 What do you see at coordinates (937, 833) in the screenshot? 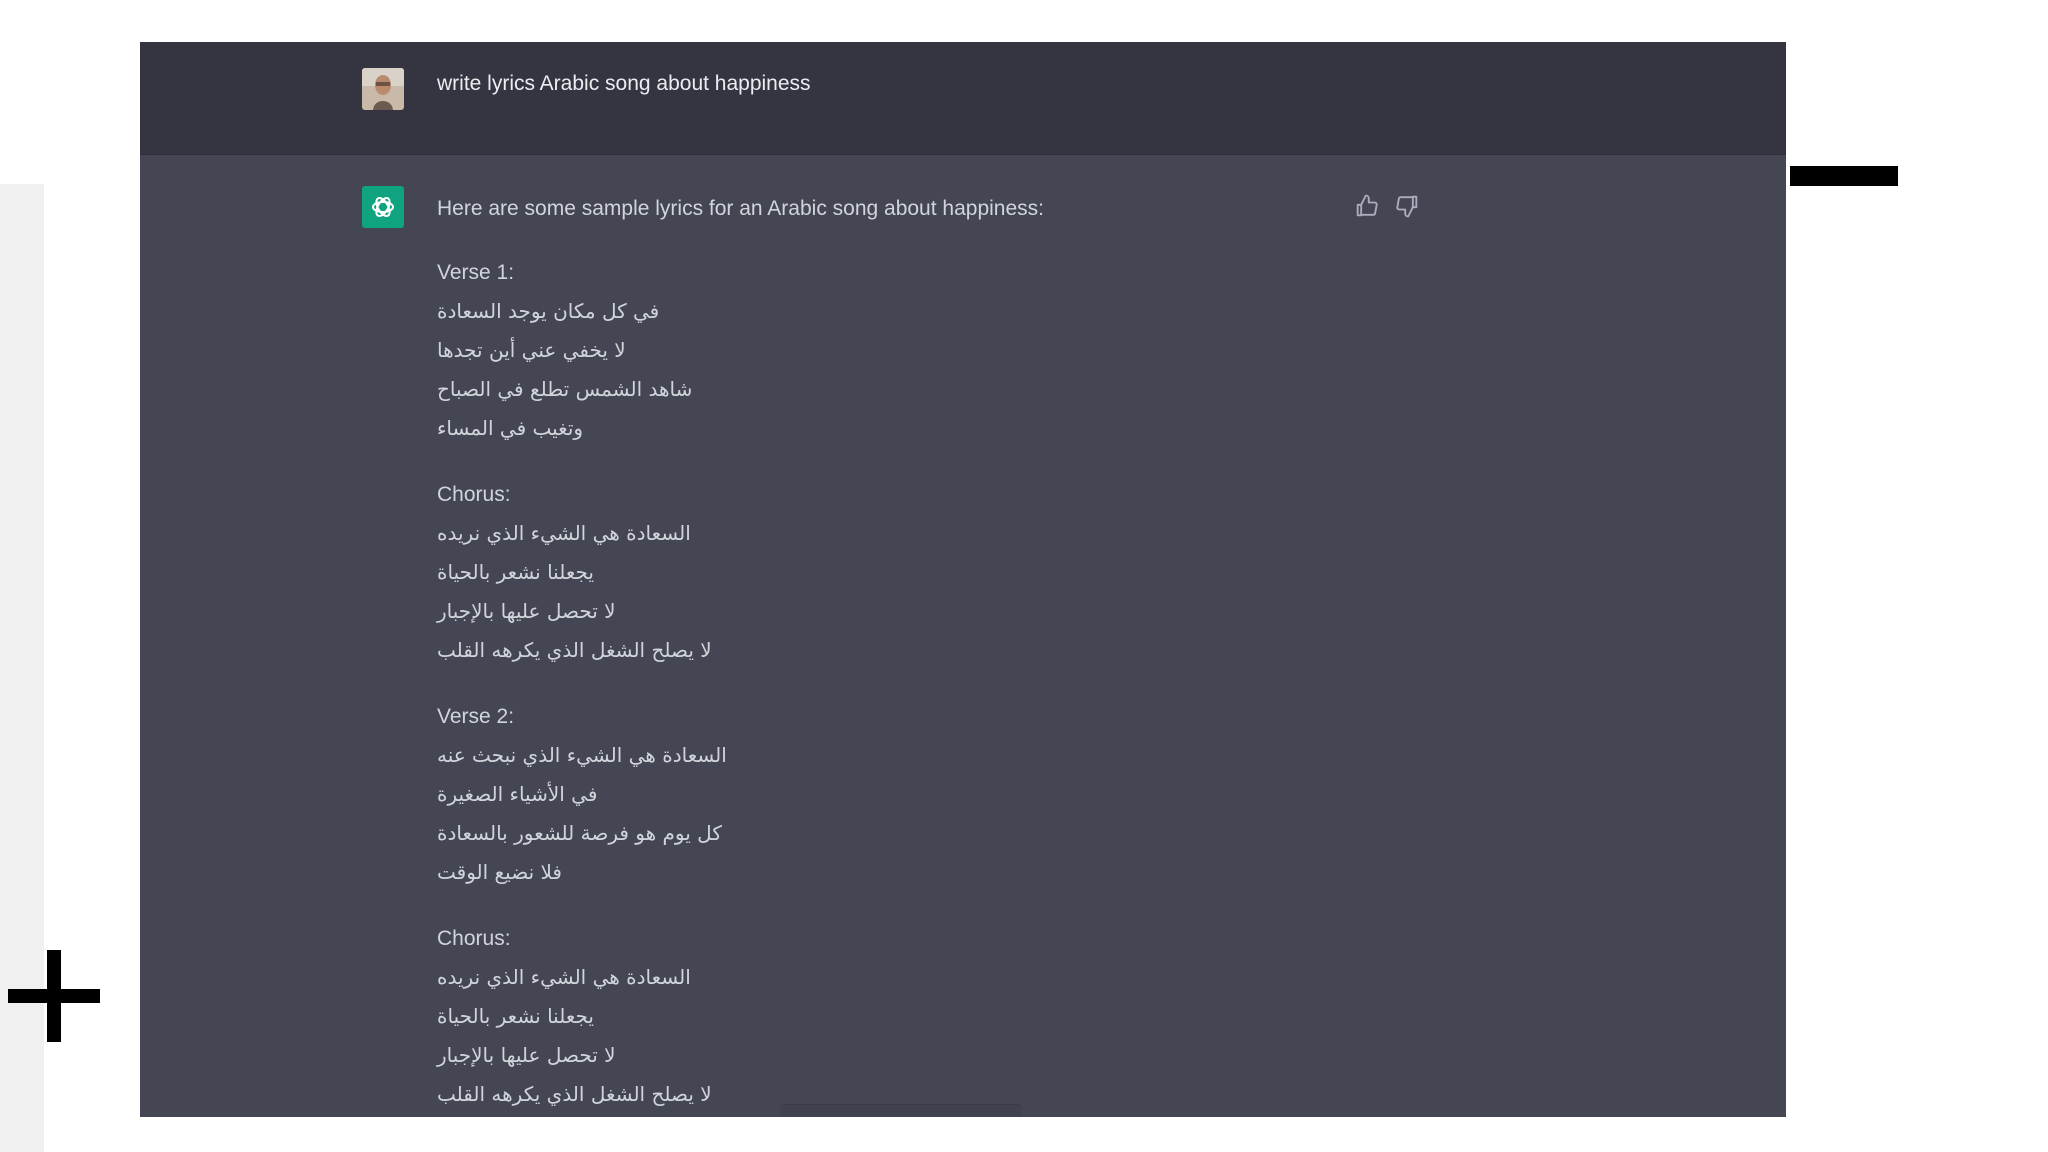
I see `lyric-line: كل يوم هو فرصة للشعور بالسعادة` at bounding box center [937, 833].